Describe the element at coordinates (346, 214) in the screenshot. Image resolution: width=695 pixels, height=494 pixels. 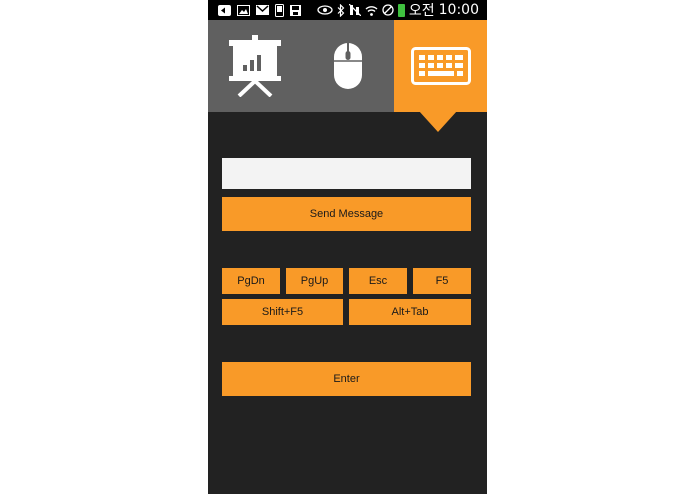
I see `send-message-button: Send Message` at that location.